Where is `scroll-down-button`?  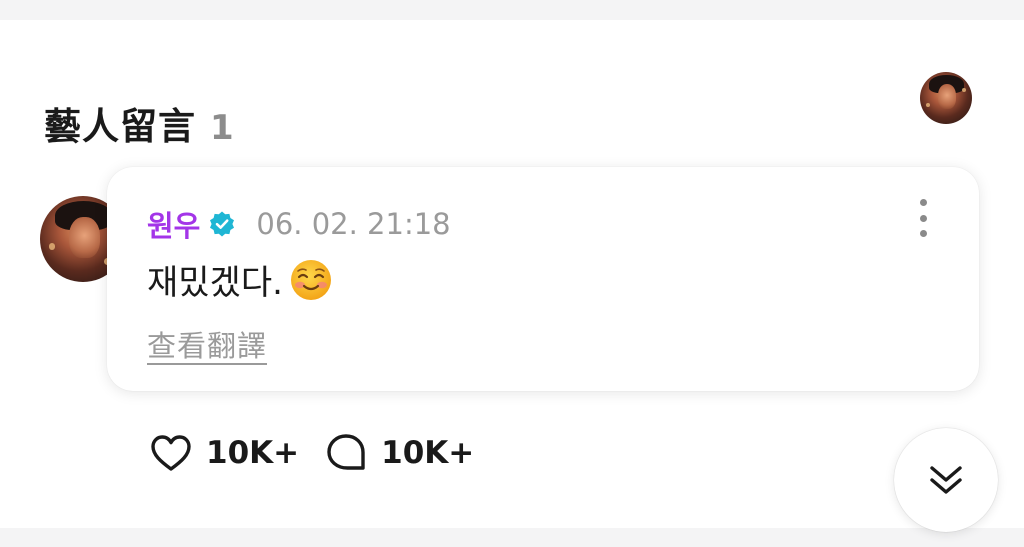 scroll-down-button is located at coordinates (946, 480).